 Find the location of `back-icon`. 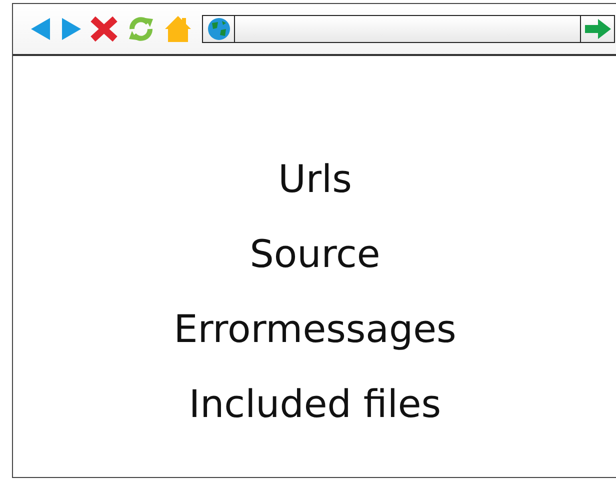

back-icon is located at coordinates (41, 29).